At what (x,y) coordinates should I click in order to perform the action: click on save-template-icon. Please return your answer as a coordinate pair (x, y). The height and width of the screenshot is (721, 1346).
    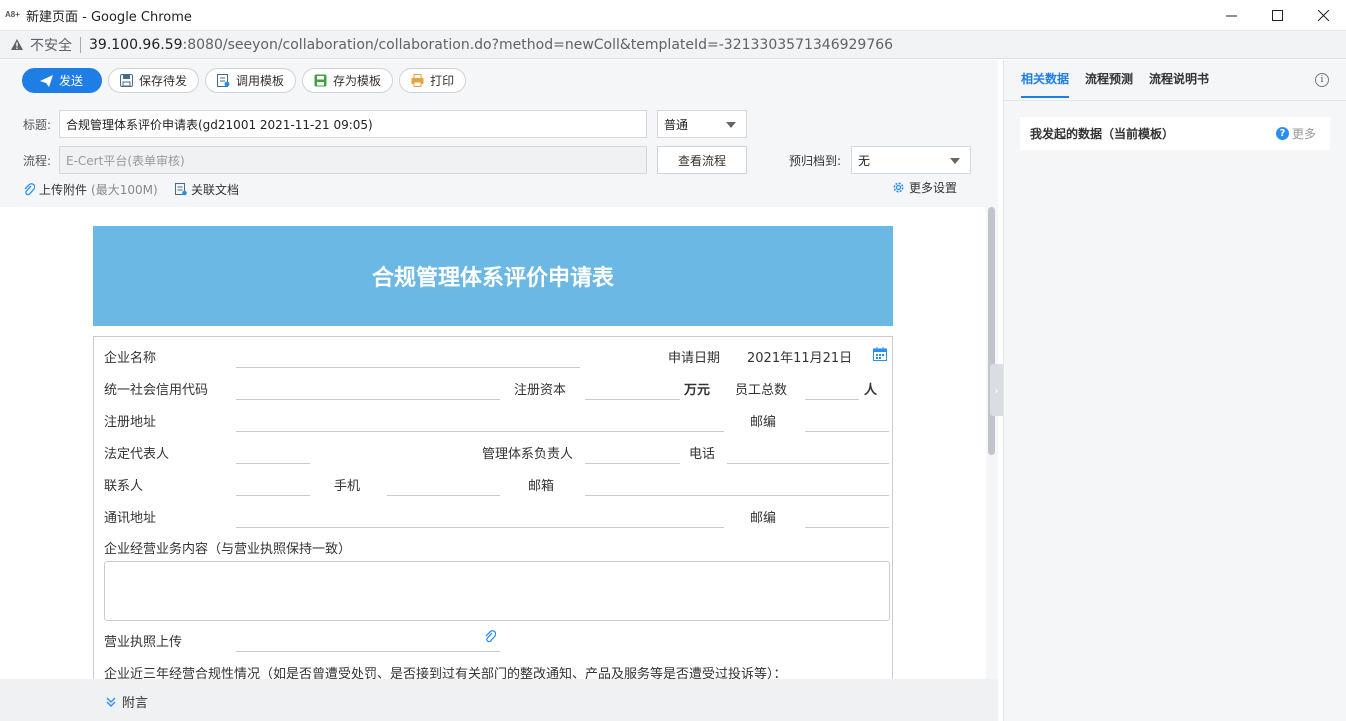
    Looking at the image, I should click on (320, 81).